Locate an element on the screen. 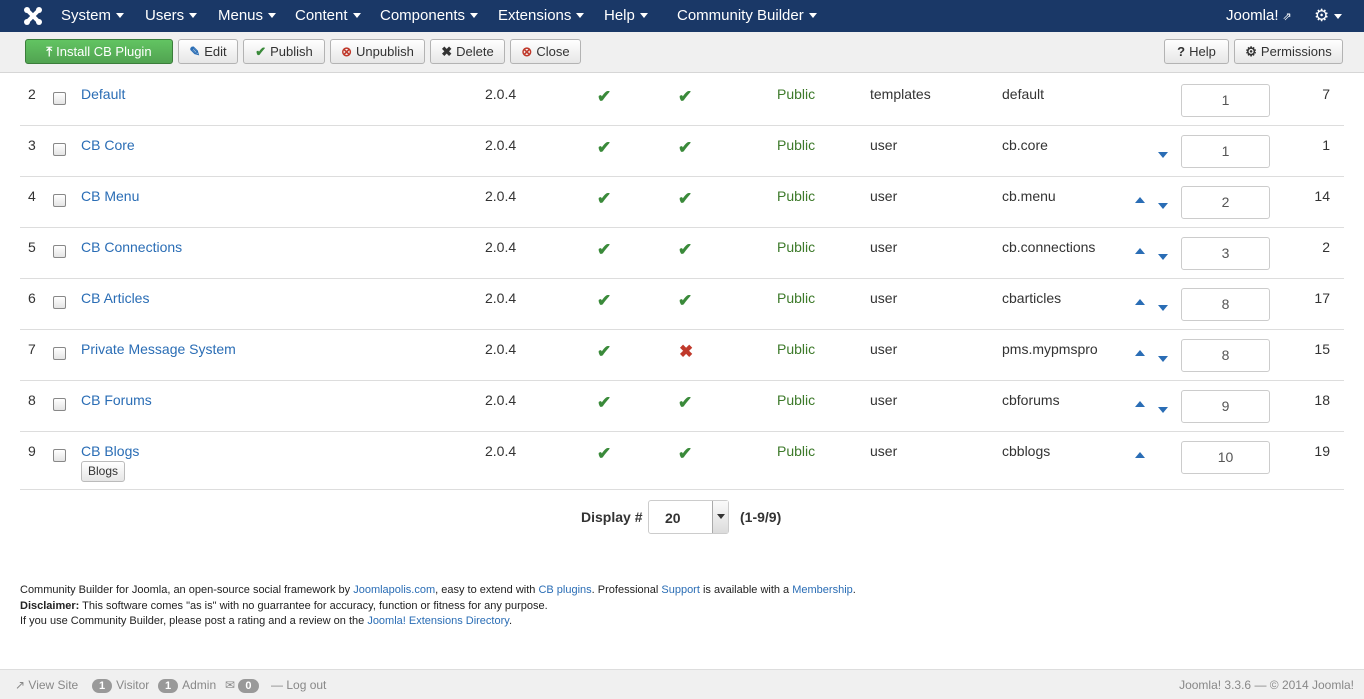  nav-community-builder: Community Builder is located at coordinates (747, 16).